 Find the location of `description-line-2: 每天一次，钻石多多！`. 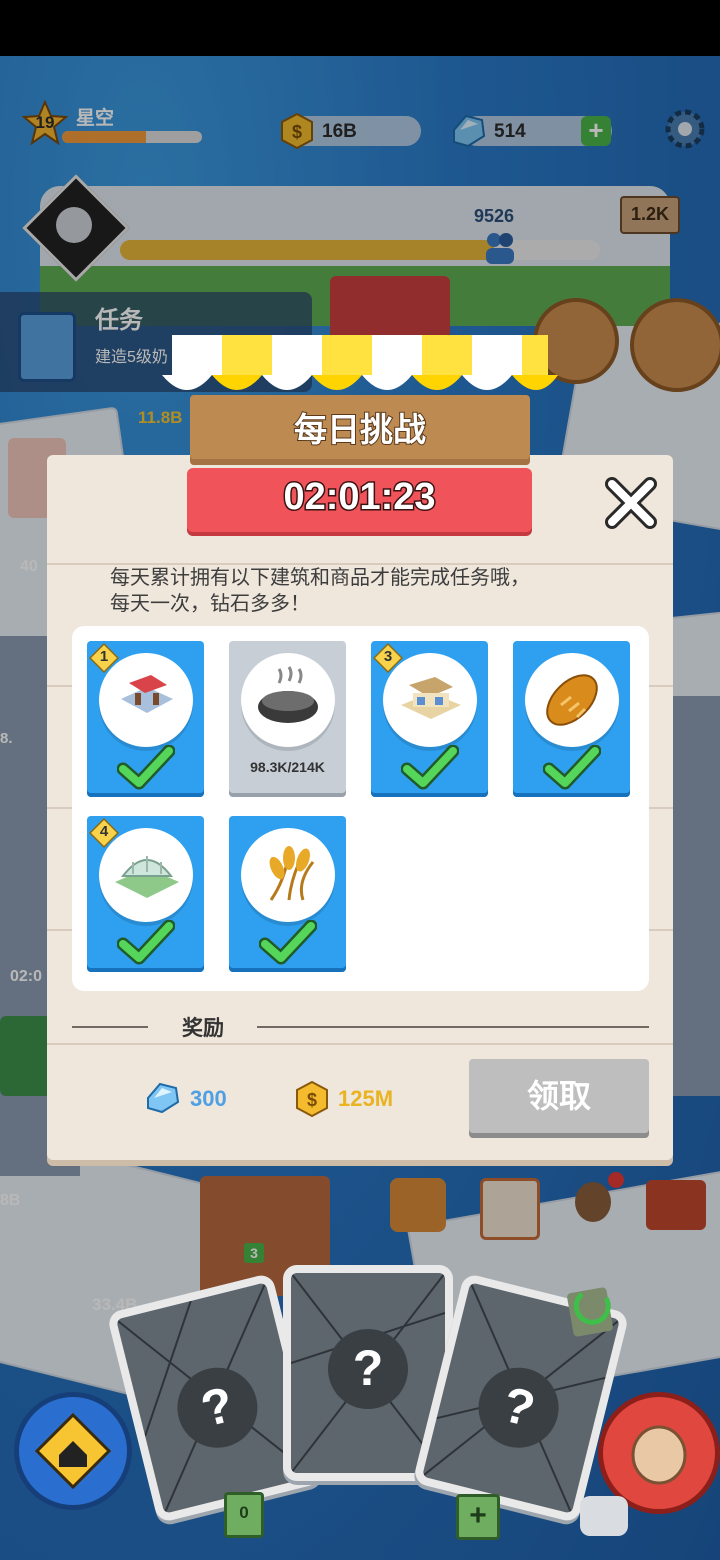

description-line-2: 每天一次，钻石多多！ is located at coordinates (210, 604).